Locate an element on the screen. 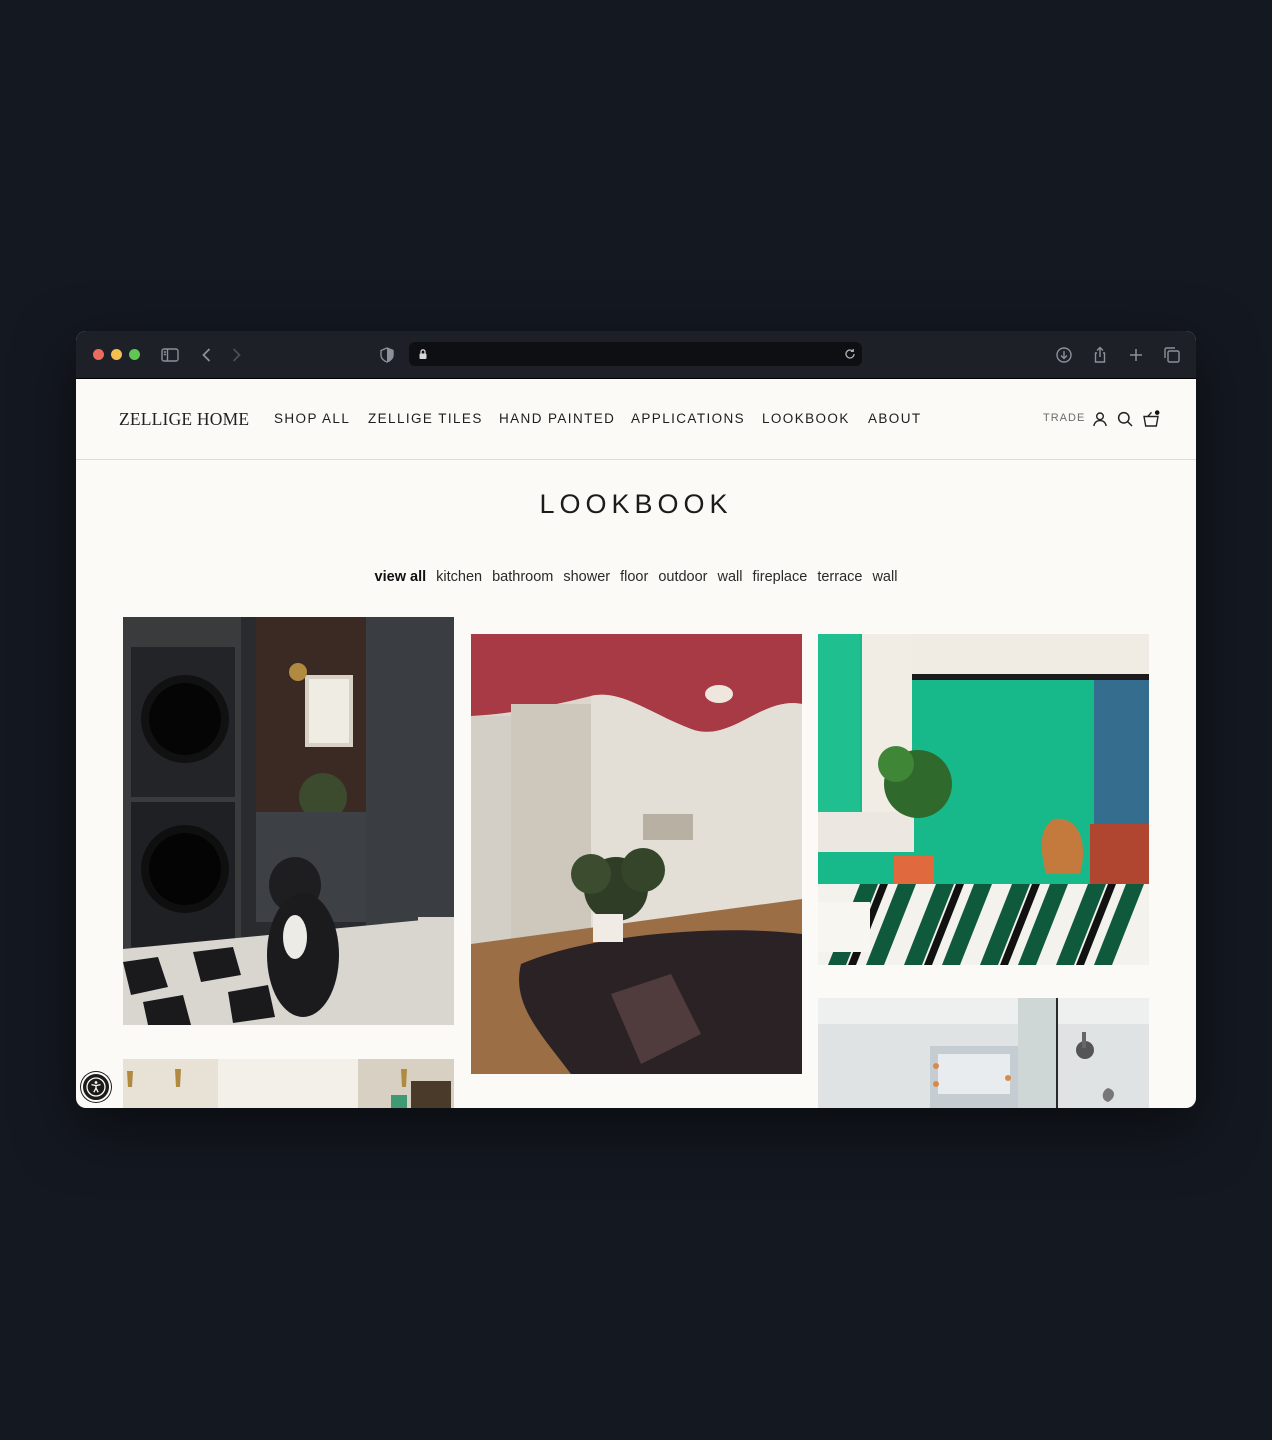 The width and height of the screenshot is (1272, 1440). nav-hand-painted: HAND PAINTED is located at coordinates (557, 418).